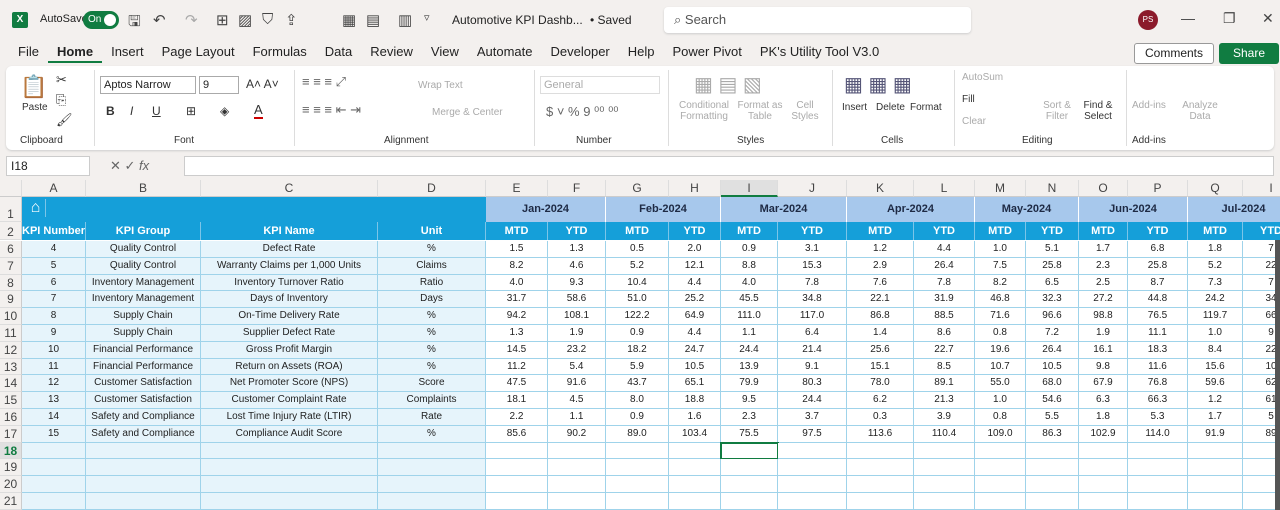 The width and height of the screenshot is (1280, 510). What do you see at coordinates (577, 333) in the screenshot?
I see `cell-value: 1.9` at bounding box center [577, 333].